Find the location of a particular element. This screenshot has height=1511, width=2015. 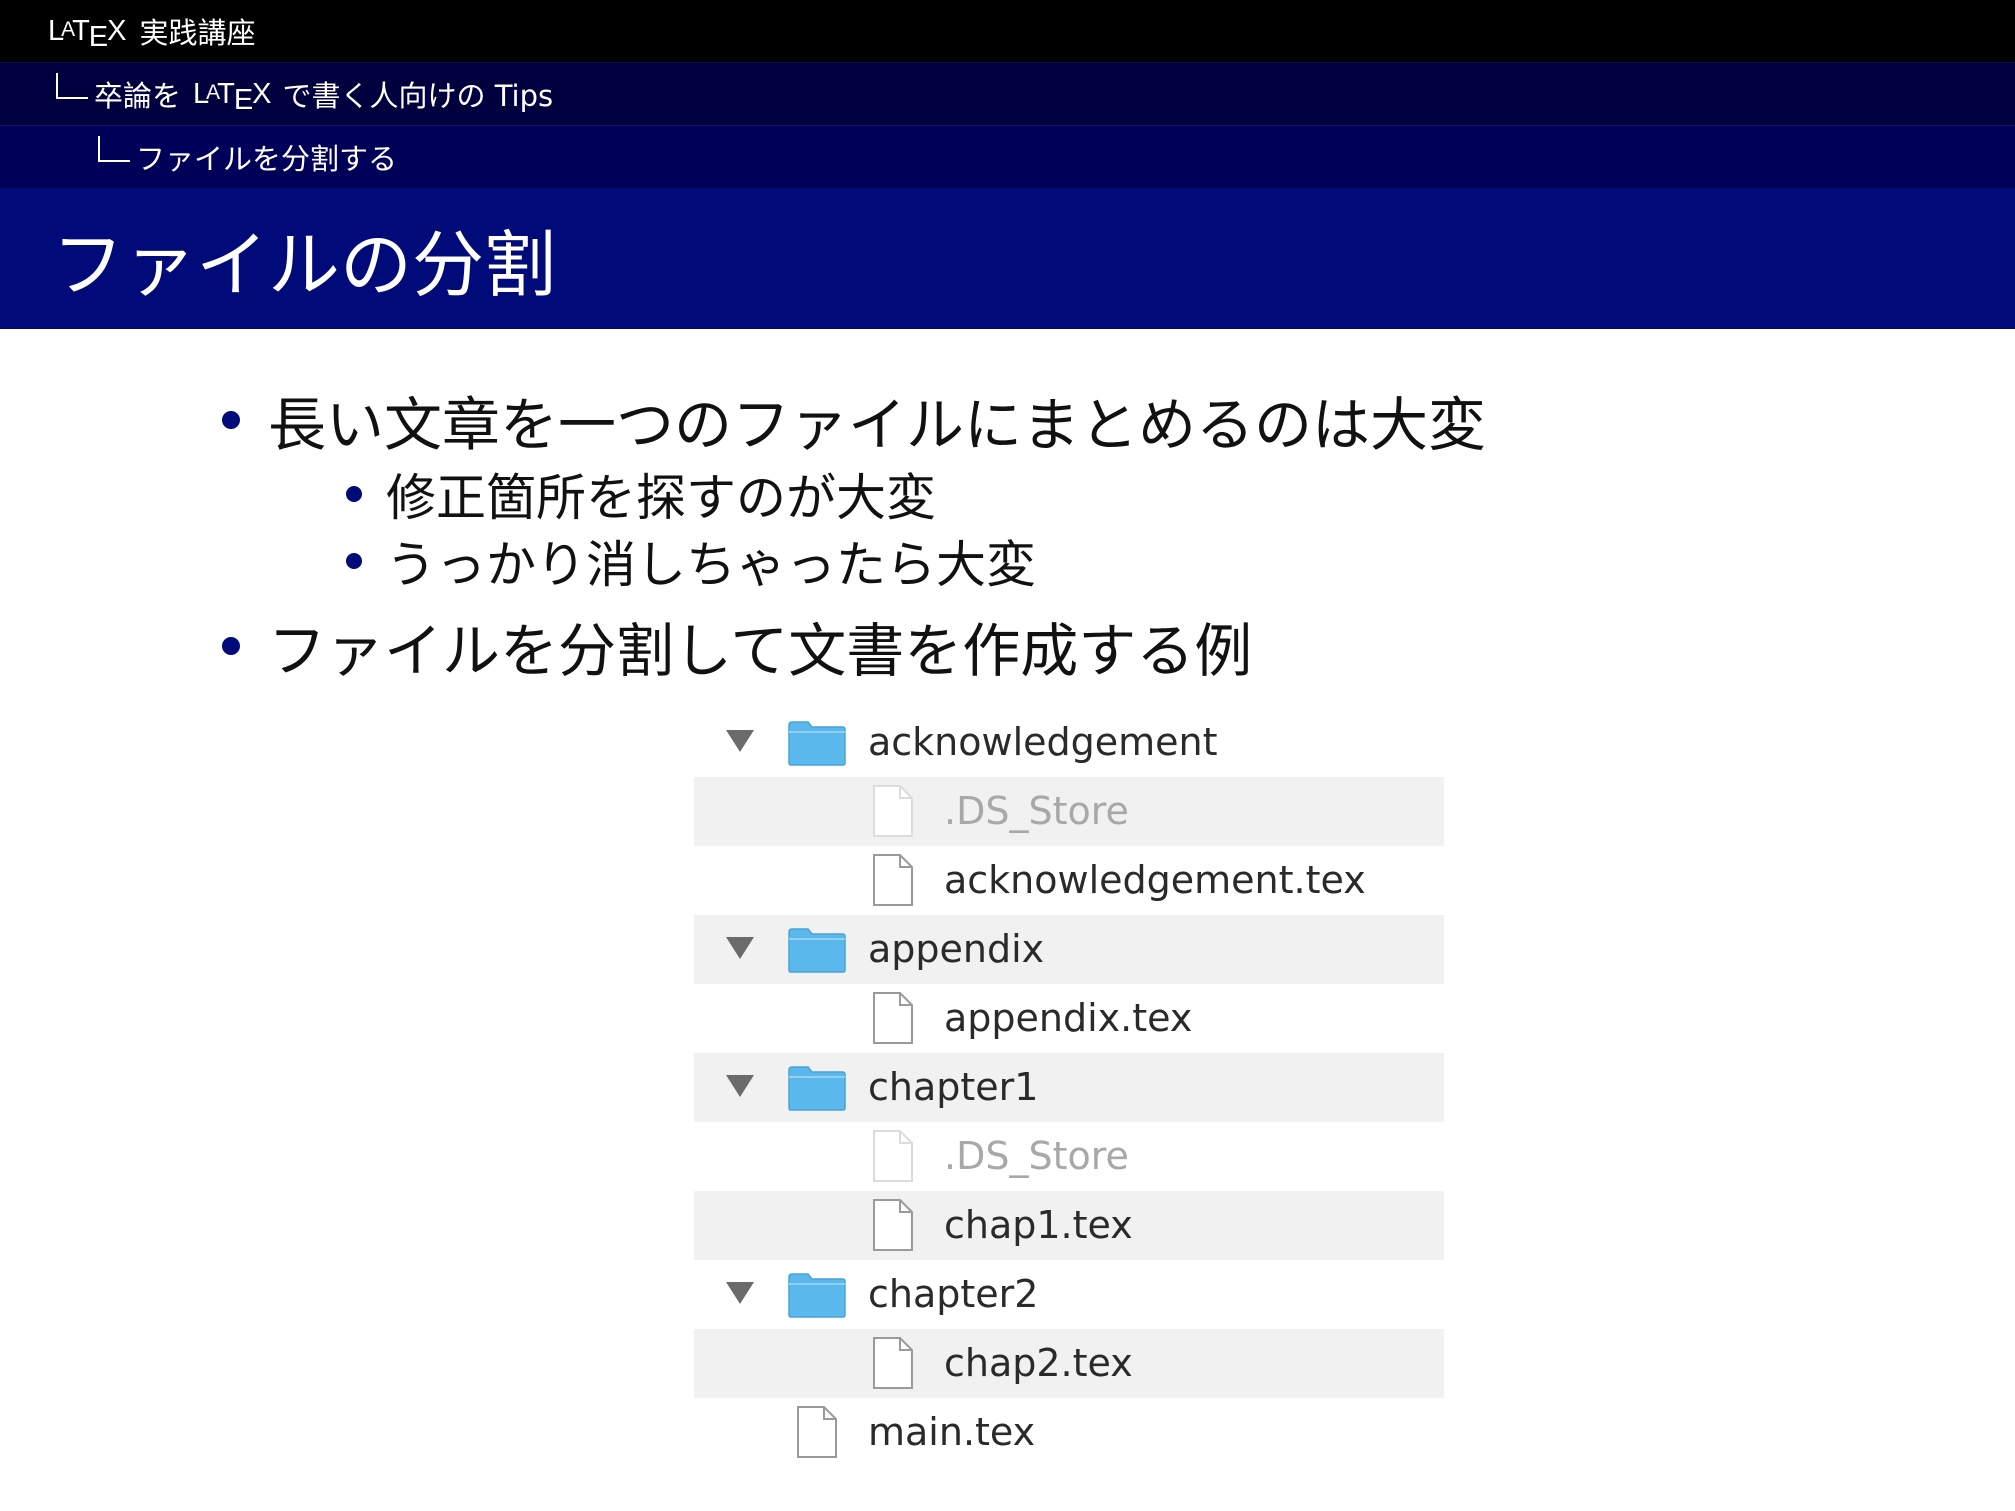

section-prefix: 卒論を is located at coordinates (138, 96).